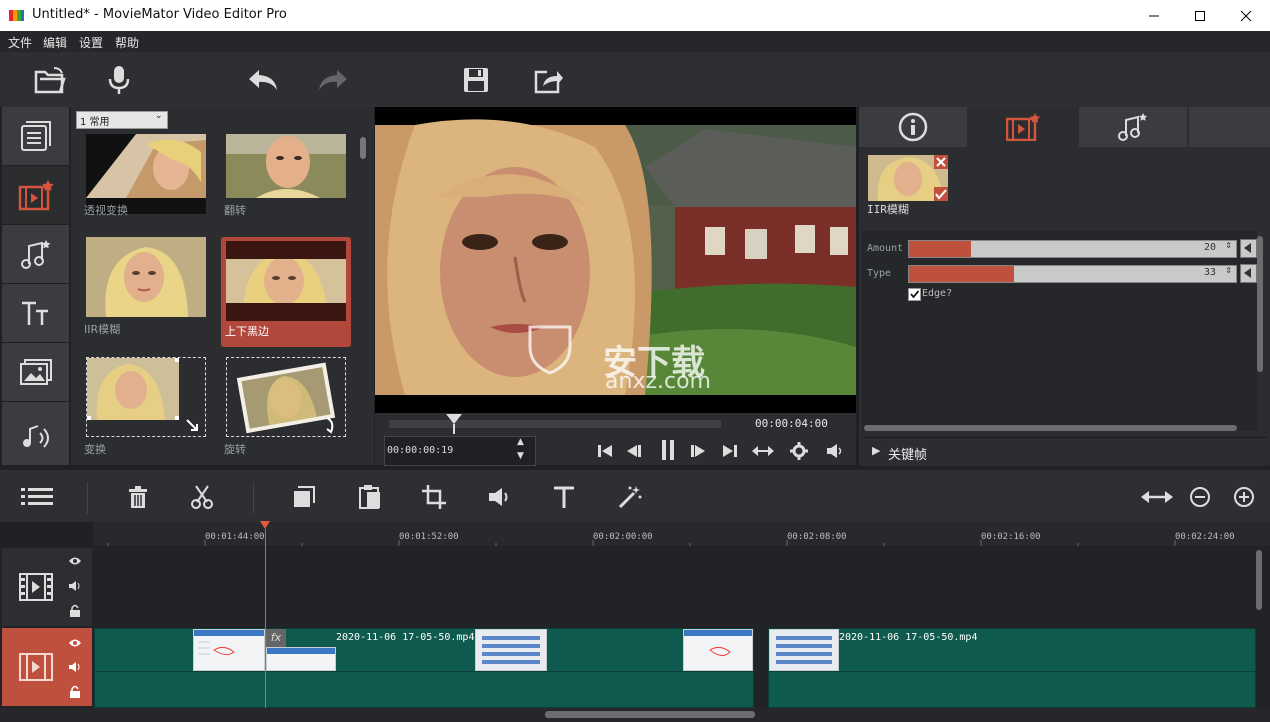 Image resolution: width=1270 pixels, height=722 pixels. I want to click on tab-video-filters, so click(35, 195).